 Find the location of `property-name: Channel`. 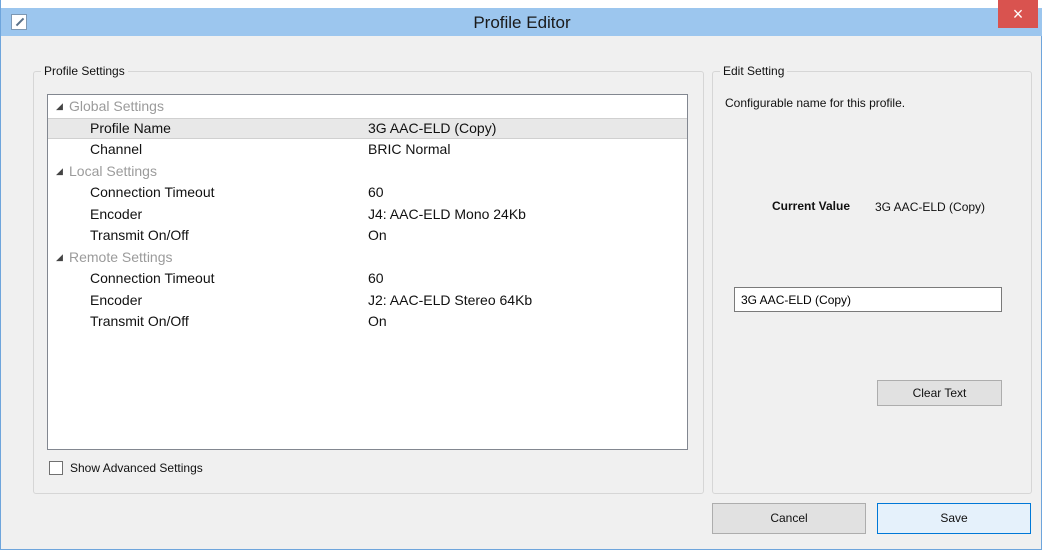

property-name: Channel is located at coordinates (116, 149).